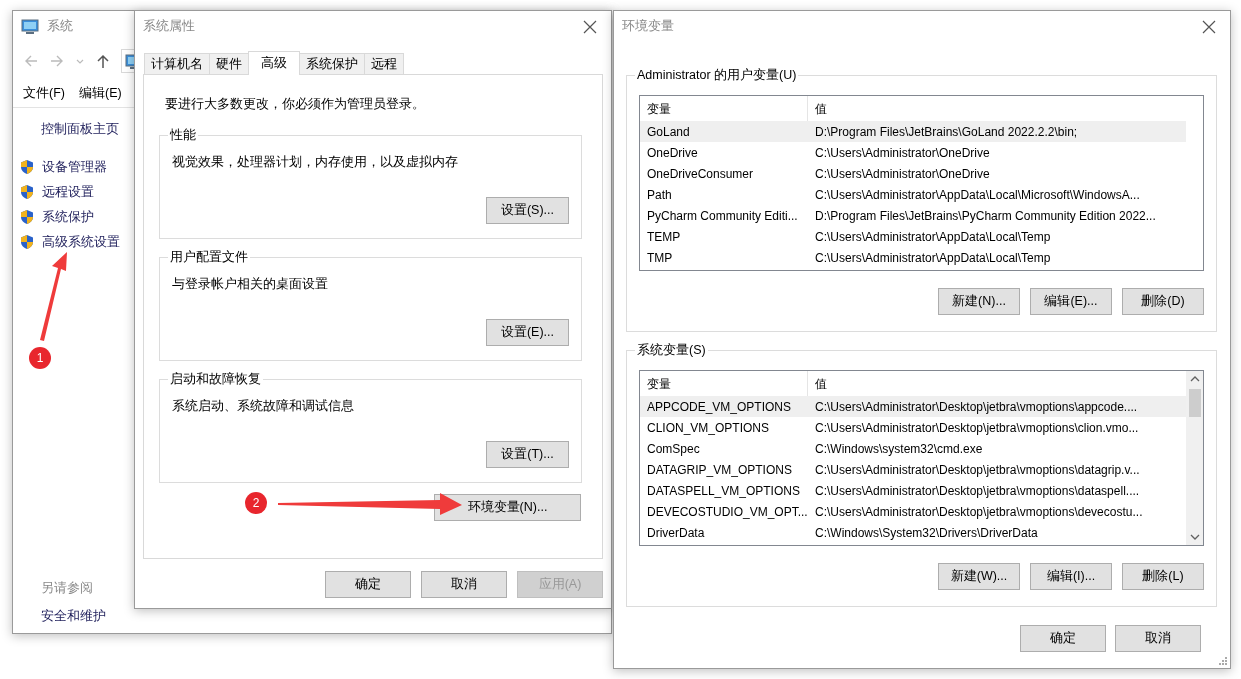 The width and height of the screenshot is (1241, 679). I want to click on group-description: 与登录帐户相关的桌面设置, so click(250, 284).